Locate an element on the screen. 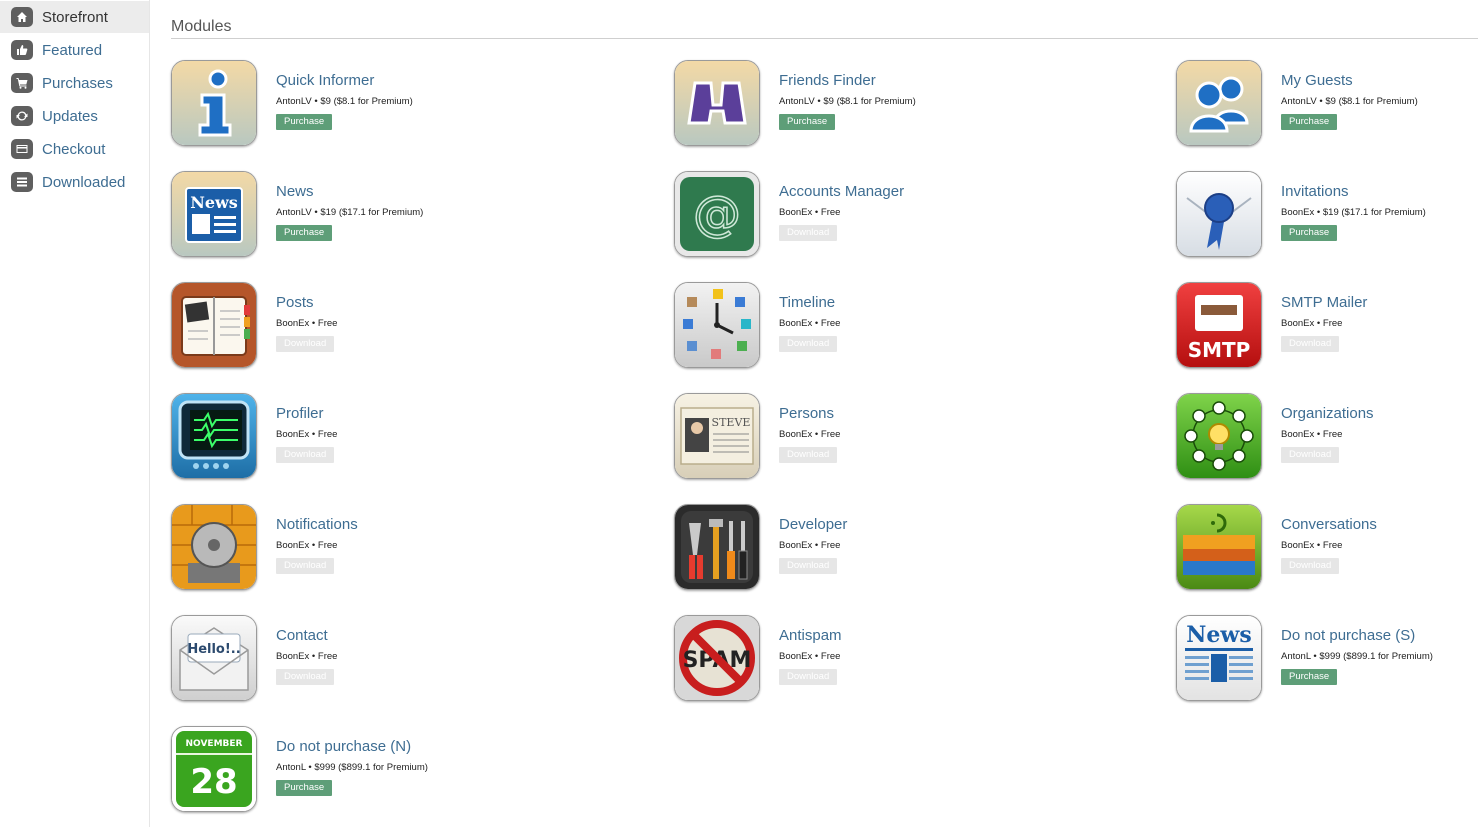  module-name: Quick Informer is located at coordinates (325, 80).